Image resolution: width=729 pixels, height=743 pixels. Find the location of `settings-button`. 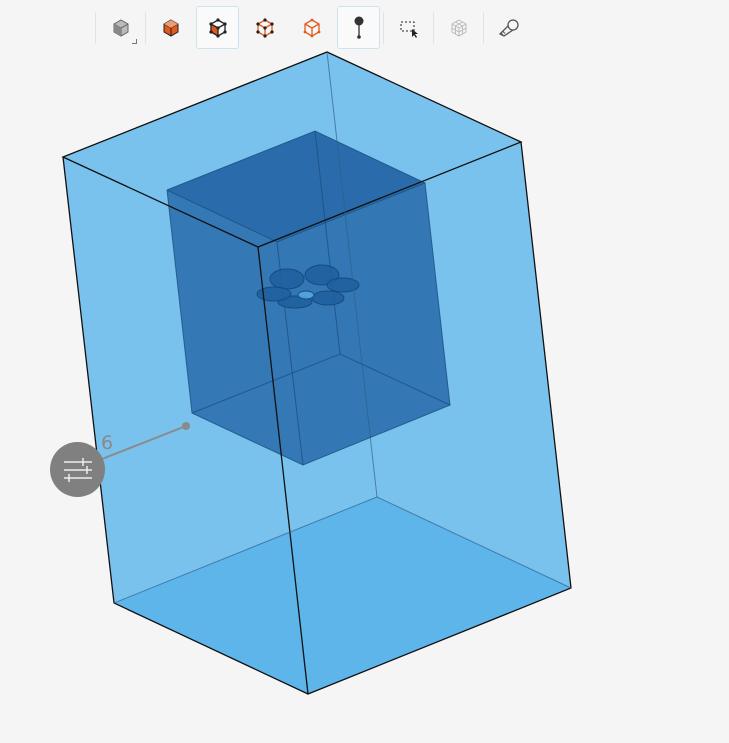

settings-button is located at coordinates (77, 469).